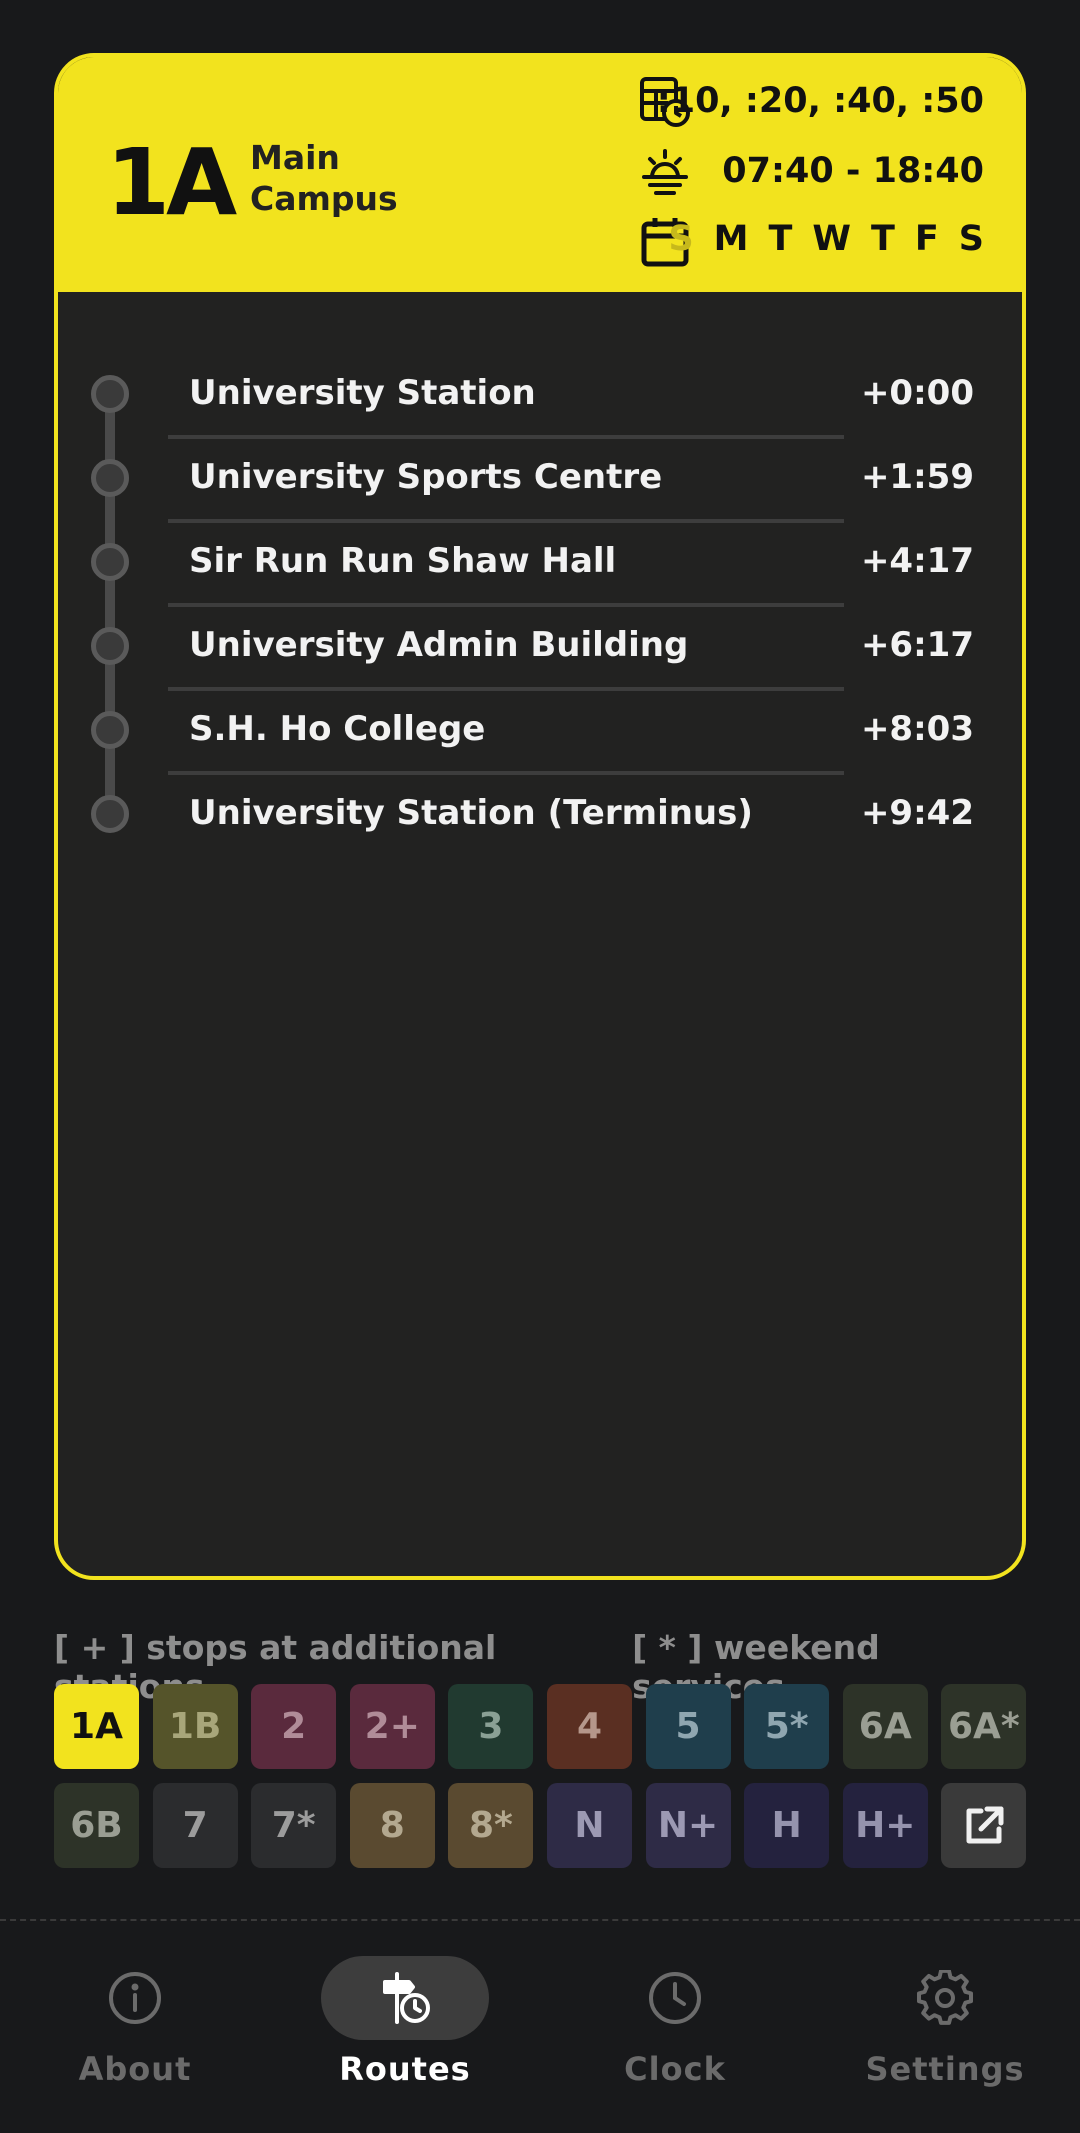 The image size is (1080, 2133). Describe the element at coordinates (589, 1726) in the screenshot. I see `route-chip-4: 4` at that location.